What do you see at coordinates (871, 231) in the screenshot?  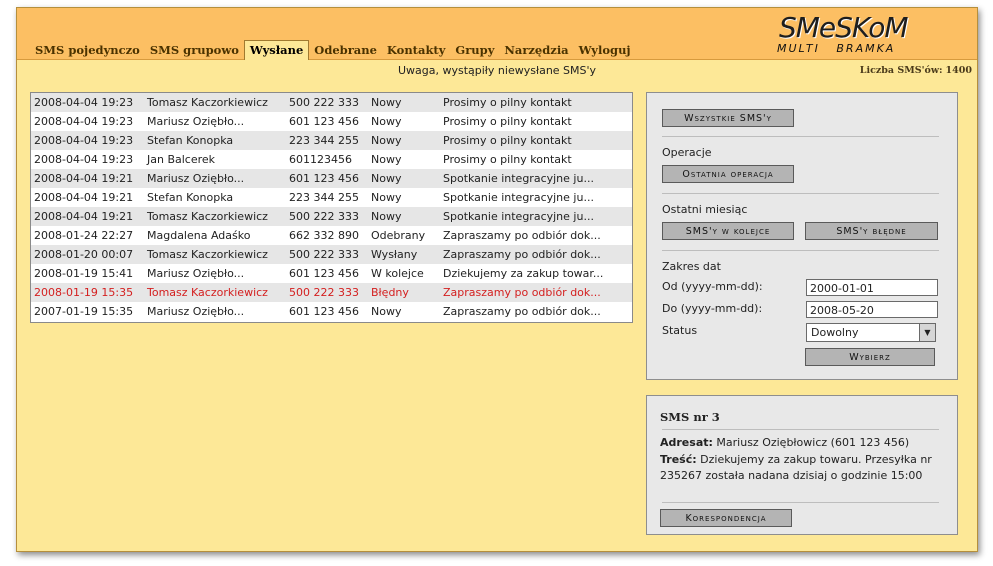 I see `error-sms-button: SMS'y błędne` at bounding box center [871, 231].